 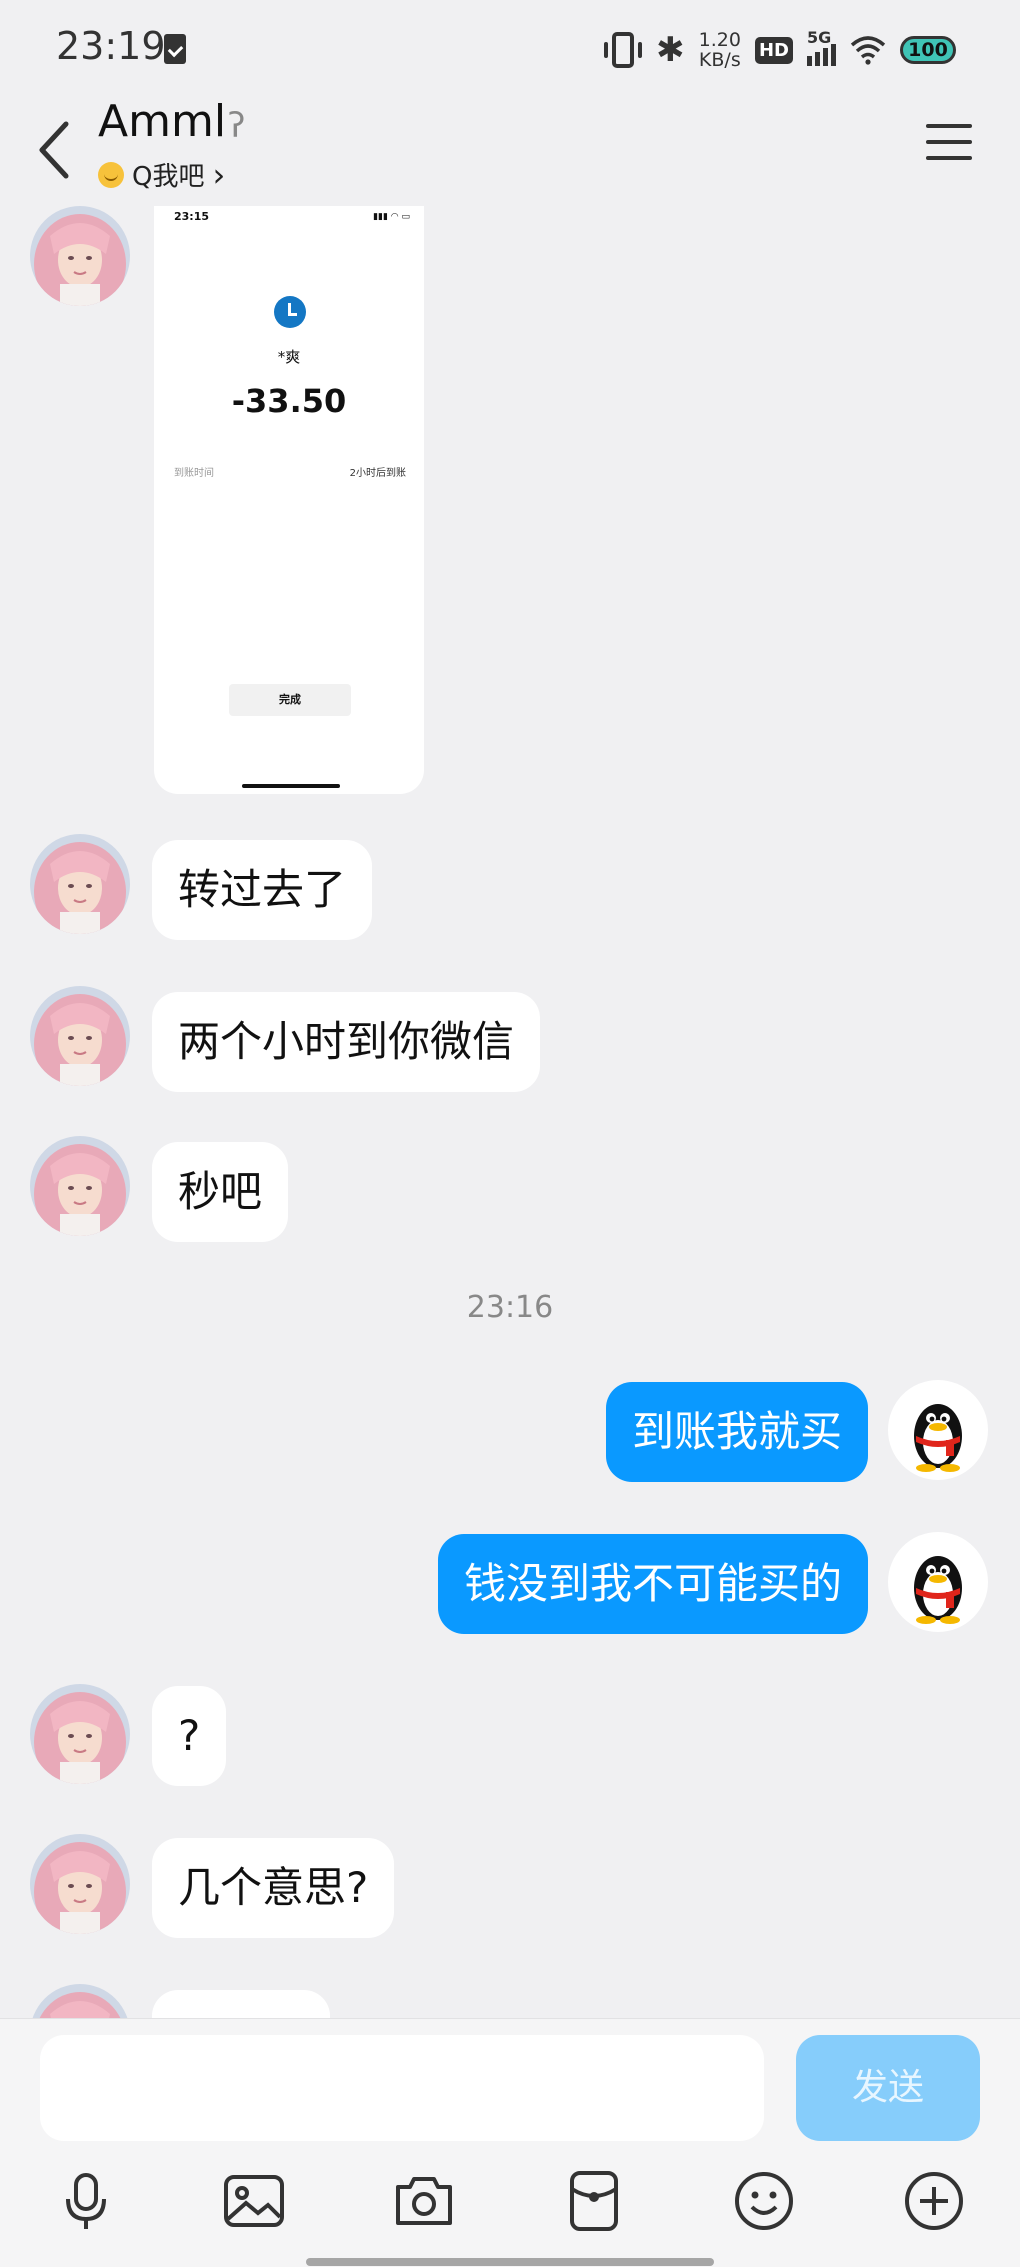 What do you see at coordinates (236, 126) in the screenshot?
I see `ear-icon: ʔ` at bounding box center [236, 126].